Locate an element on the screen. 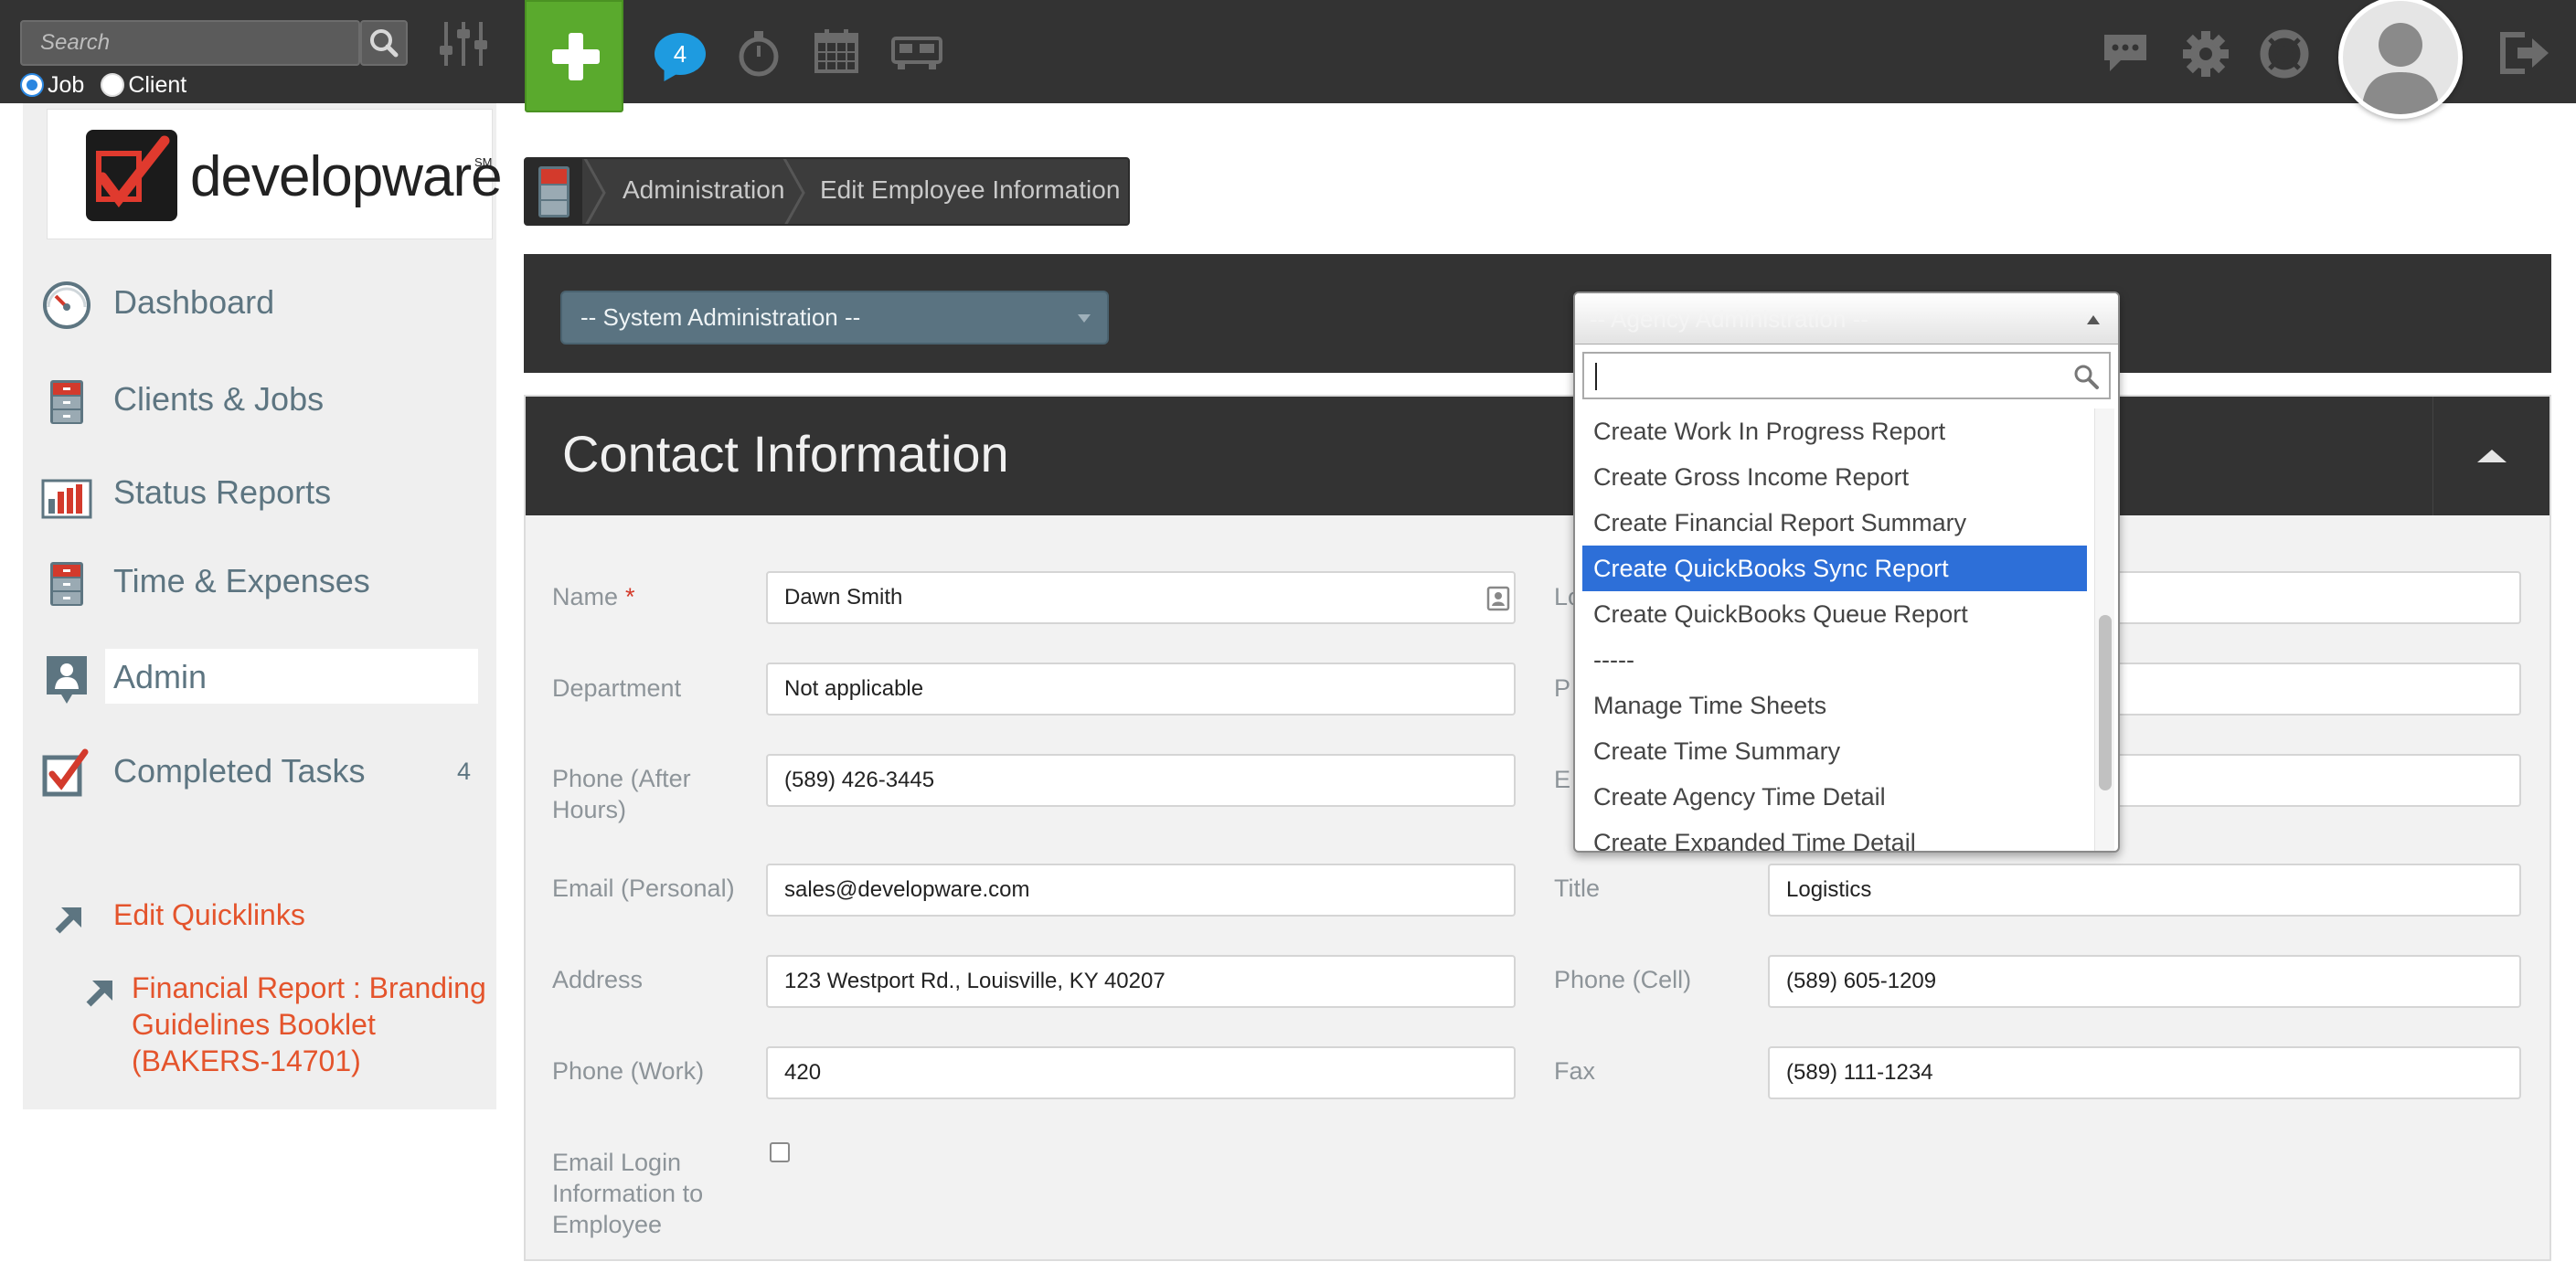  department-label: Department is located at coordinates (617, 688).